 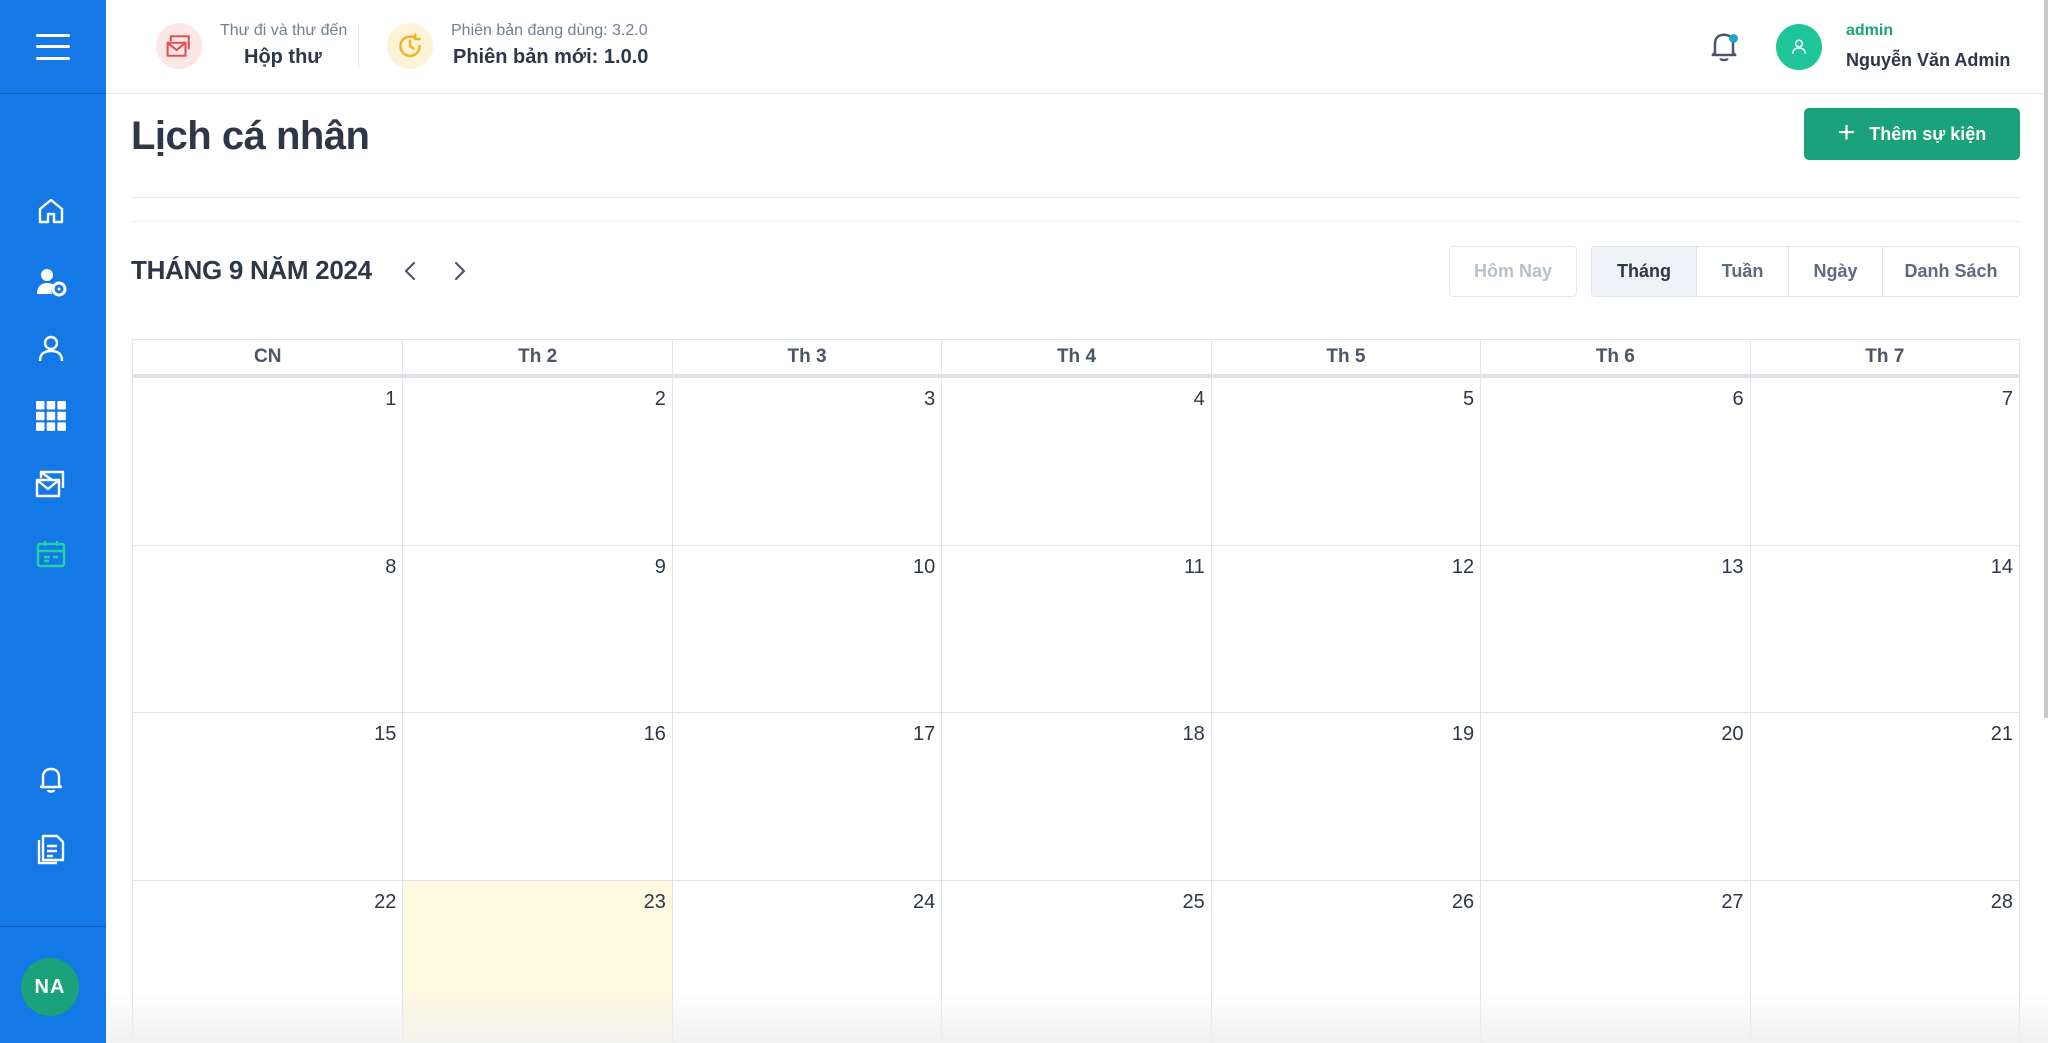 What do you see at coordinates (924, 901) in the screenshot?
I see `day-number: 24` at bounding box center [924, 901].